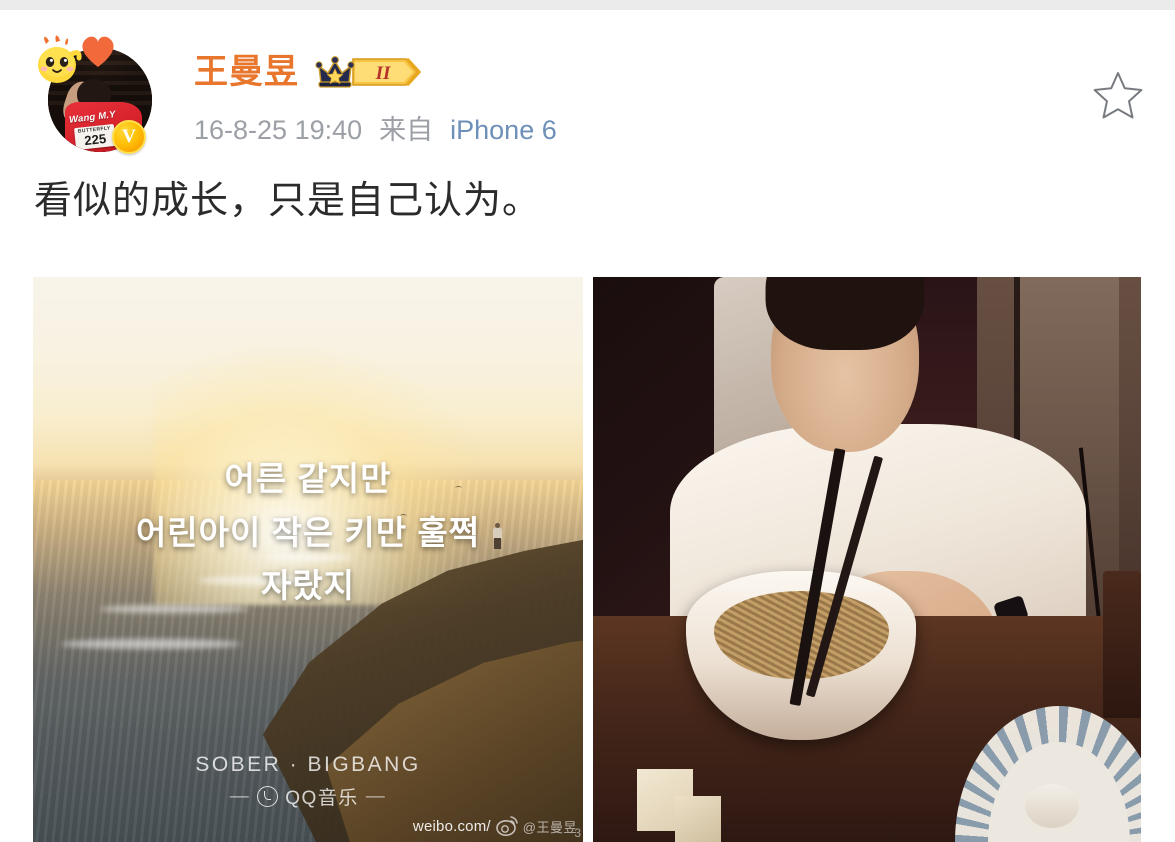 This screenshot has height=842, width=1175. Describe the element at coordinates (383, 73) in the screenshot. I see `svg-text: II` at that location.